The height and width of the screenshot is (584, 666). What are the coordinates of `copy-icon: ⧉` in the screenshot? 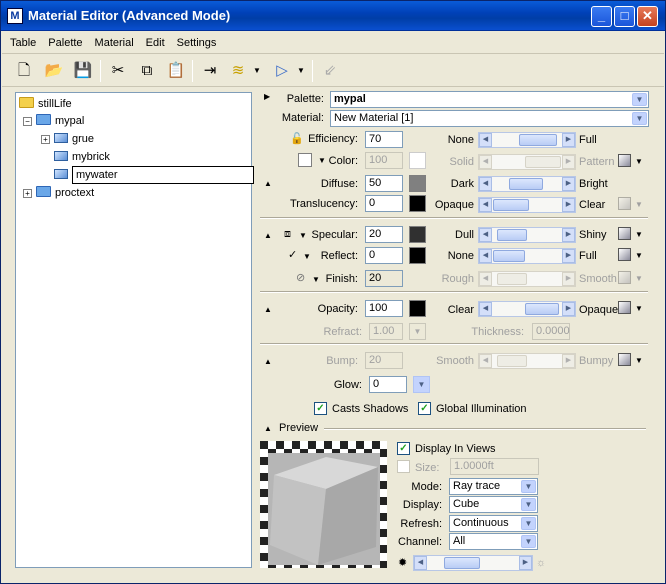 It's located at (147, 71).